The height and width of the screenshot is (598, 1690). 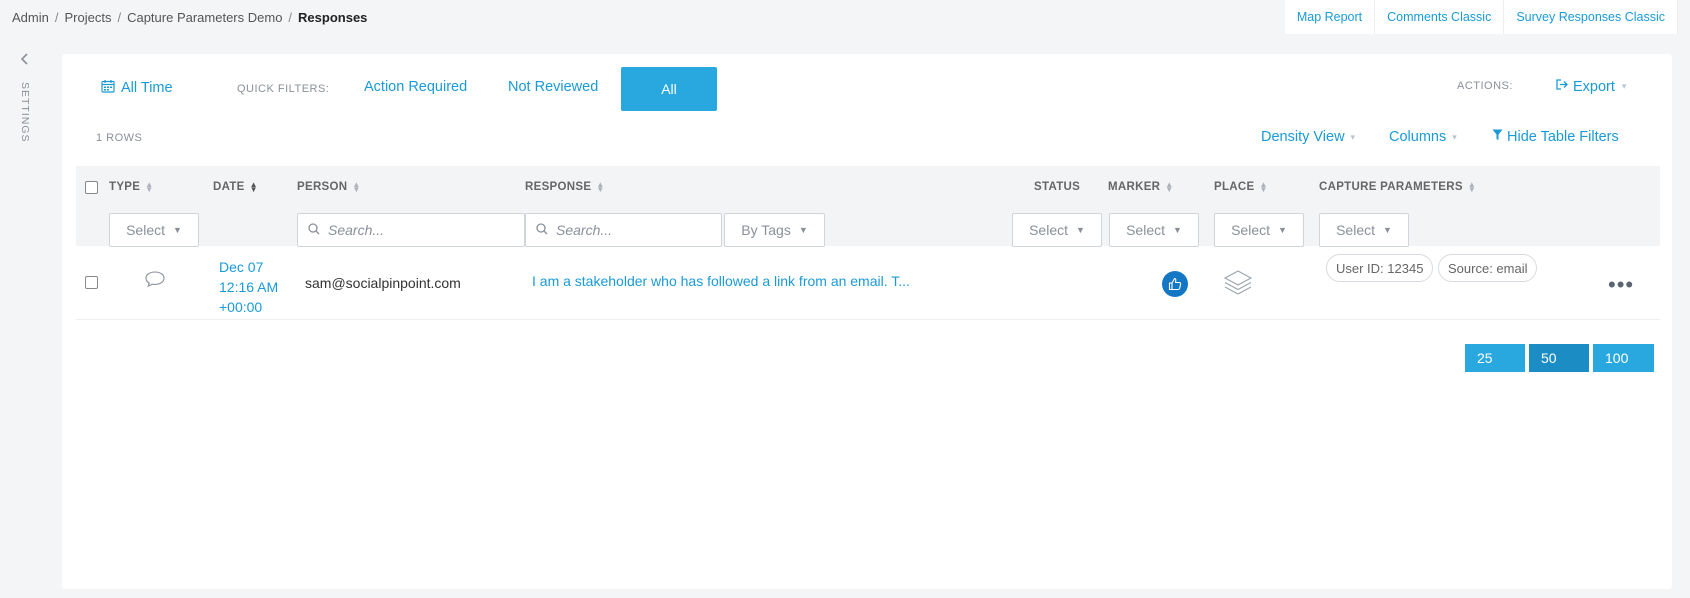 I want to click on breadcrumb-item-project: Capture Parameters Demo, so click(x=204, y=17).